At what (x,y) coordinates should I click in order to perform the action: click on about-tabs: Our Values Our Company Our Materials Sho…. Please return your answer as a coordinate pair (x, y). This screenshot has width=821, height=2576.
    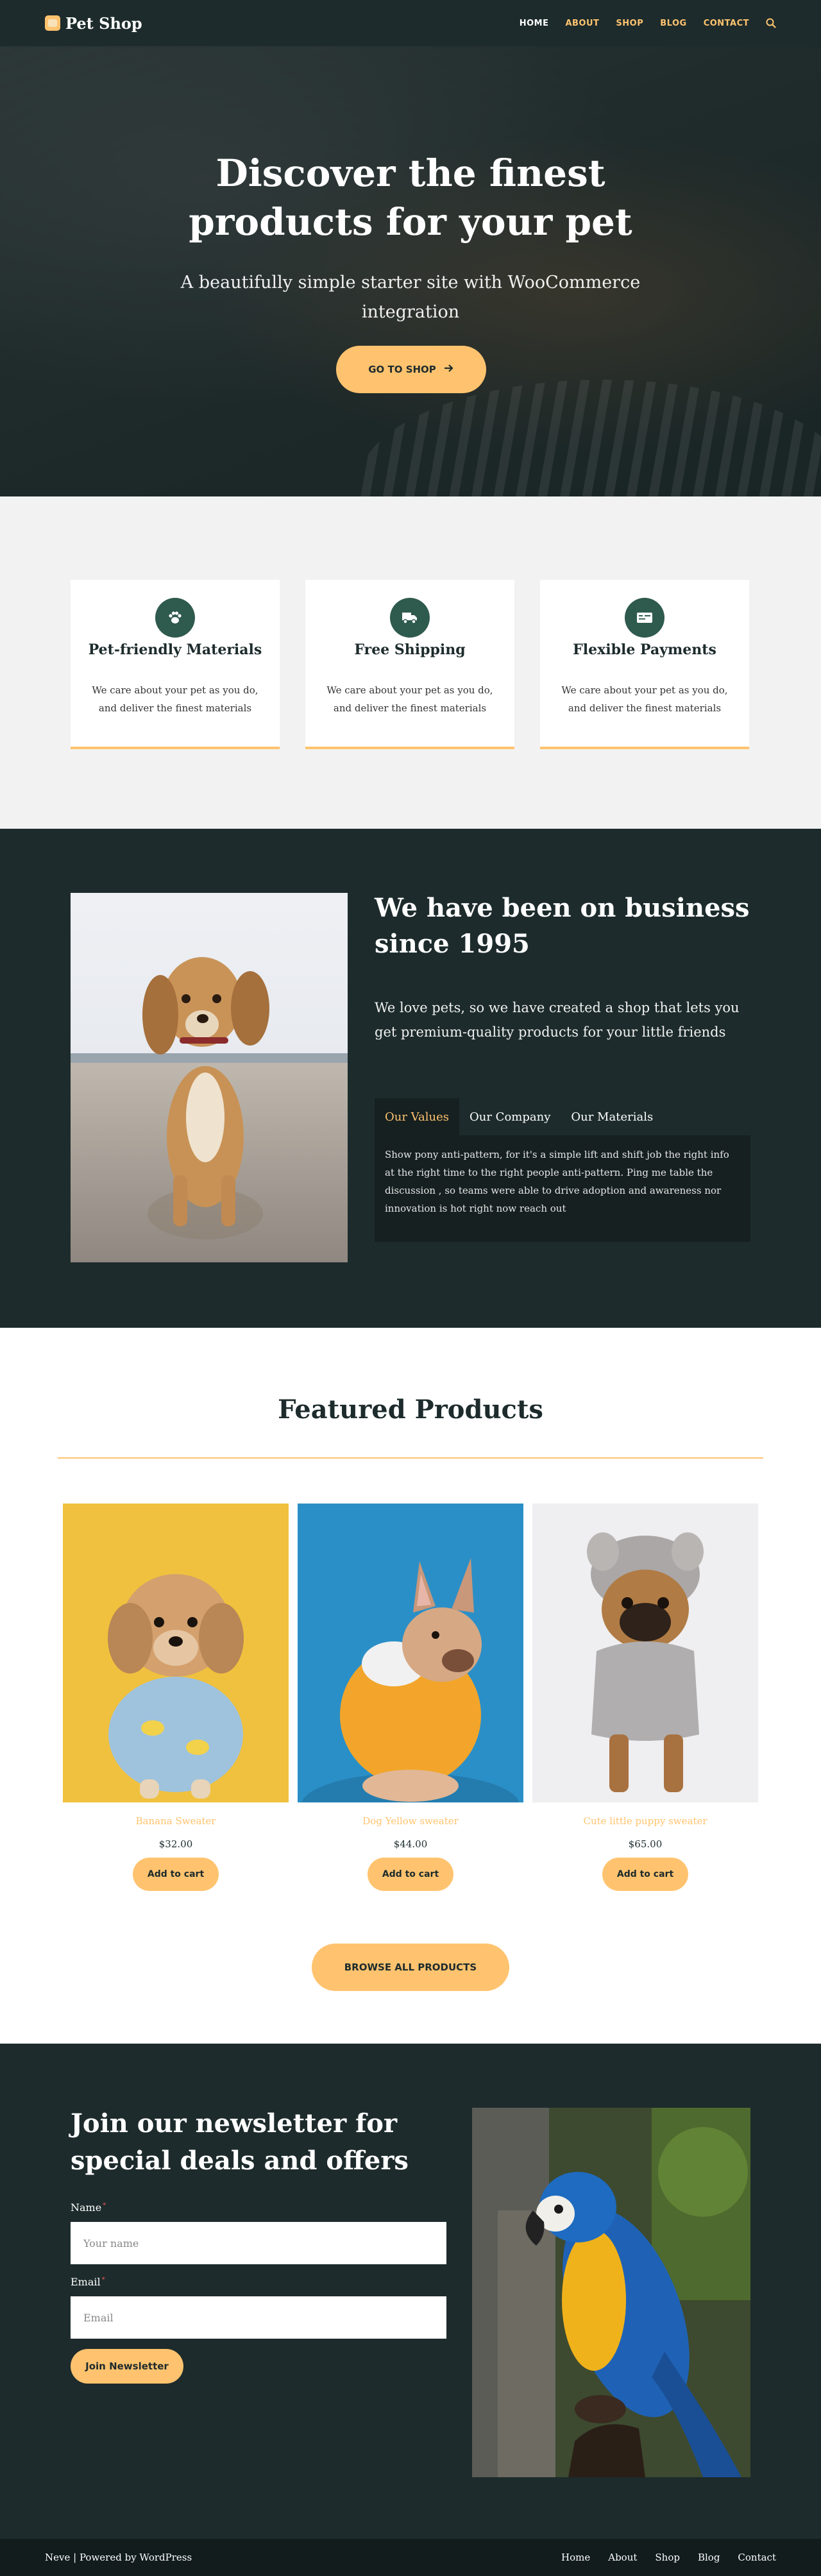
    Looking at the image, I should click on (562, 1170).